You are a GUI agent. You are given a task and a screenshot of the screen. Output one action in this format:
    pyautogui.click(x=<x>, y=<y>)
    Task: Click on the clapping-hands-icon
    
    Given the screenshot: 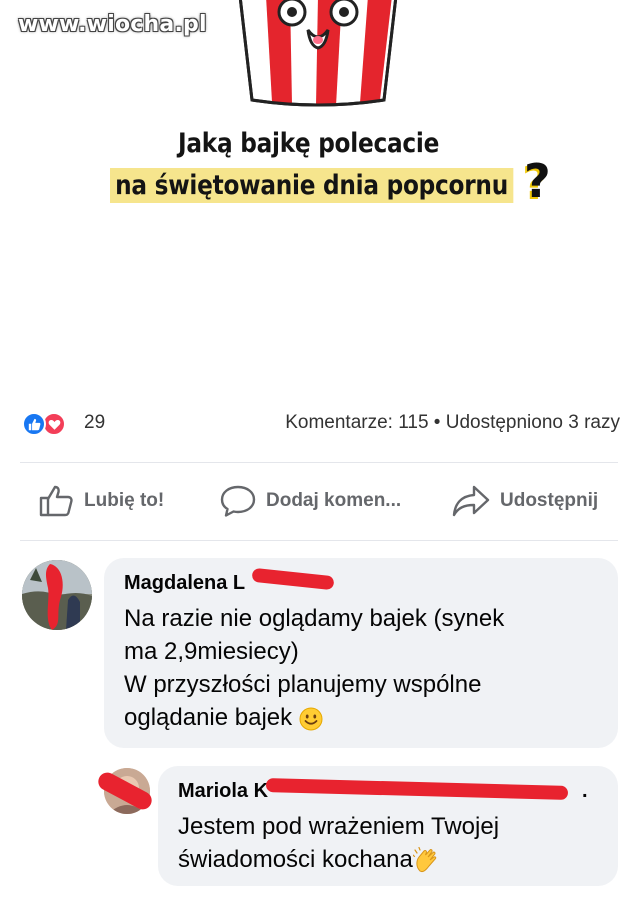 What is the action you would take?
    pyautogui.click(x=424, y=859)
    